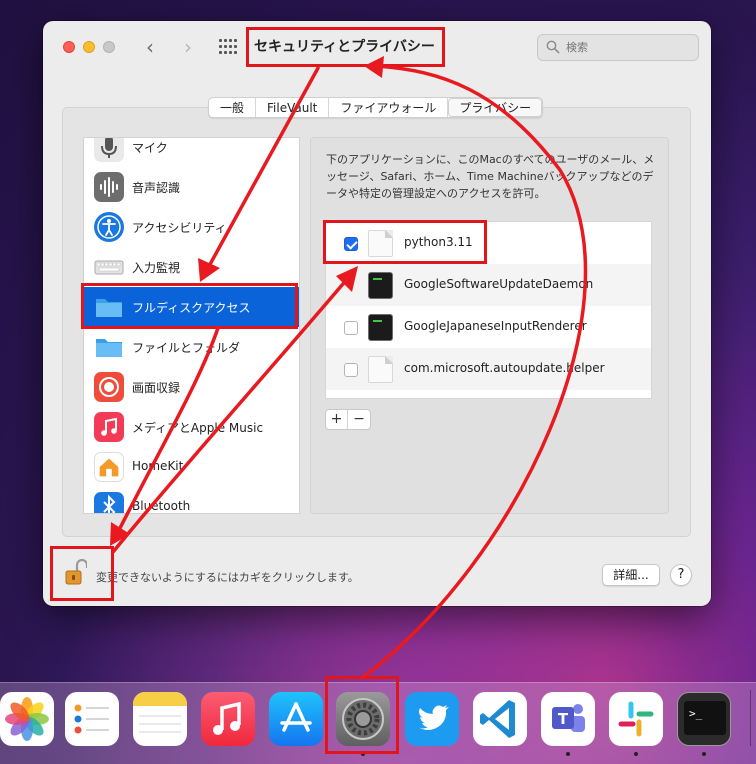 The image size is (756, 764). I want to click on app-name: GoogleJapaneseInputRenderer, so click(495, 326).